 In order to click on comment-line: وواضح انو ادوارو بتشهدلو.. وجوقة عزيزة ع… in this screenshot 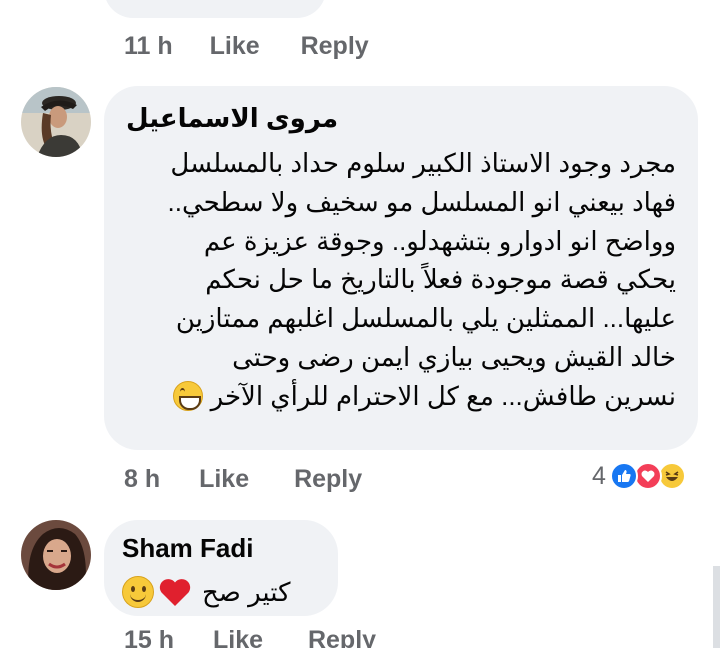, I will do `click(439, 240)`.